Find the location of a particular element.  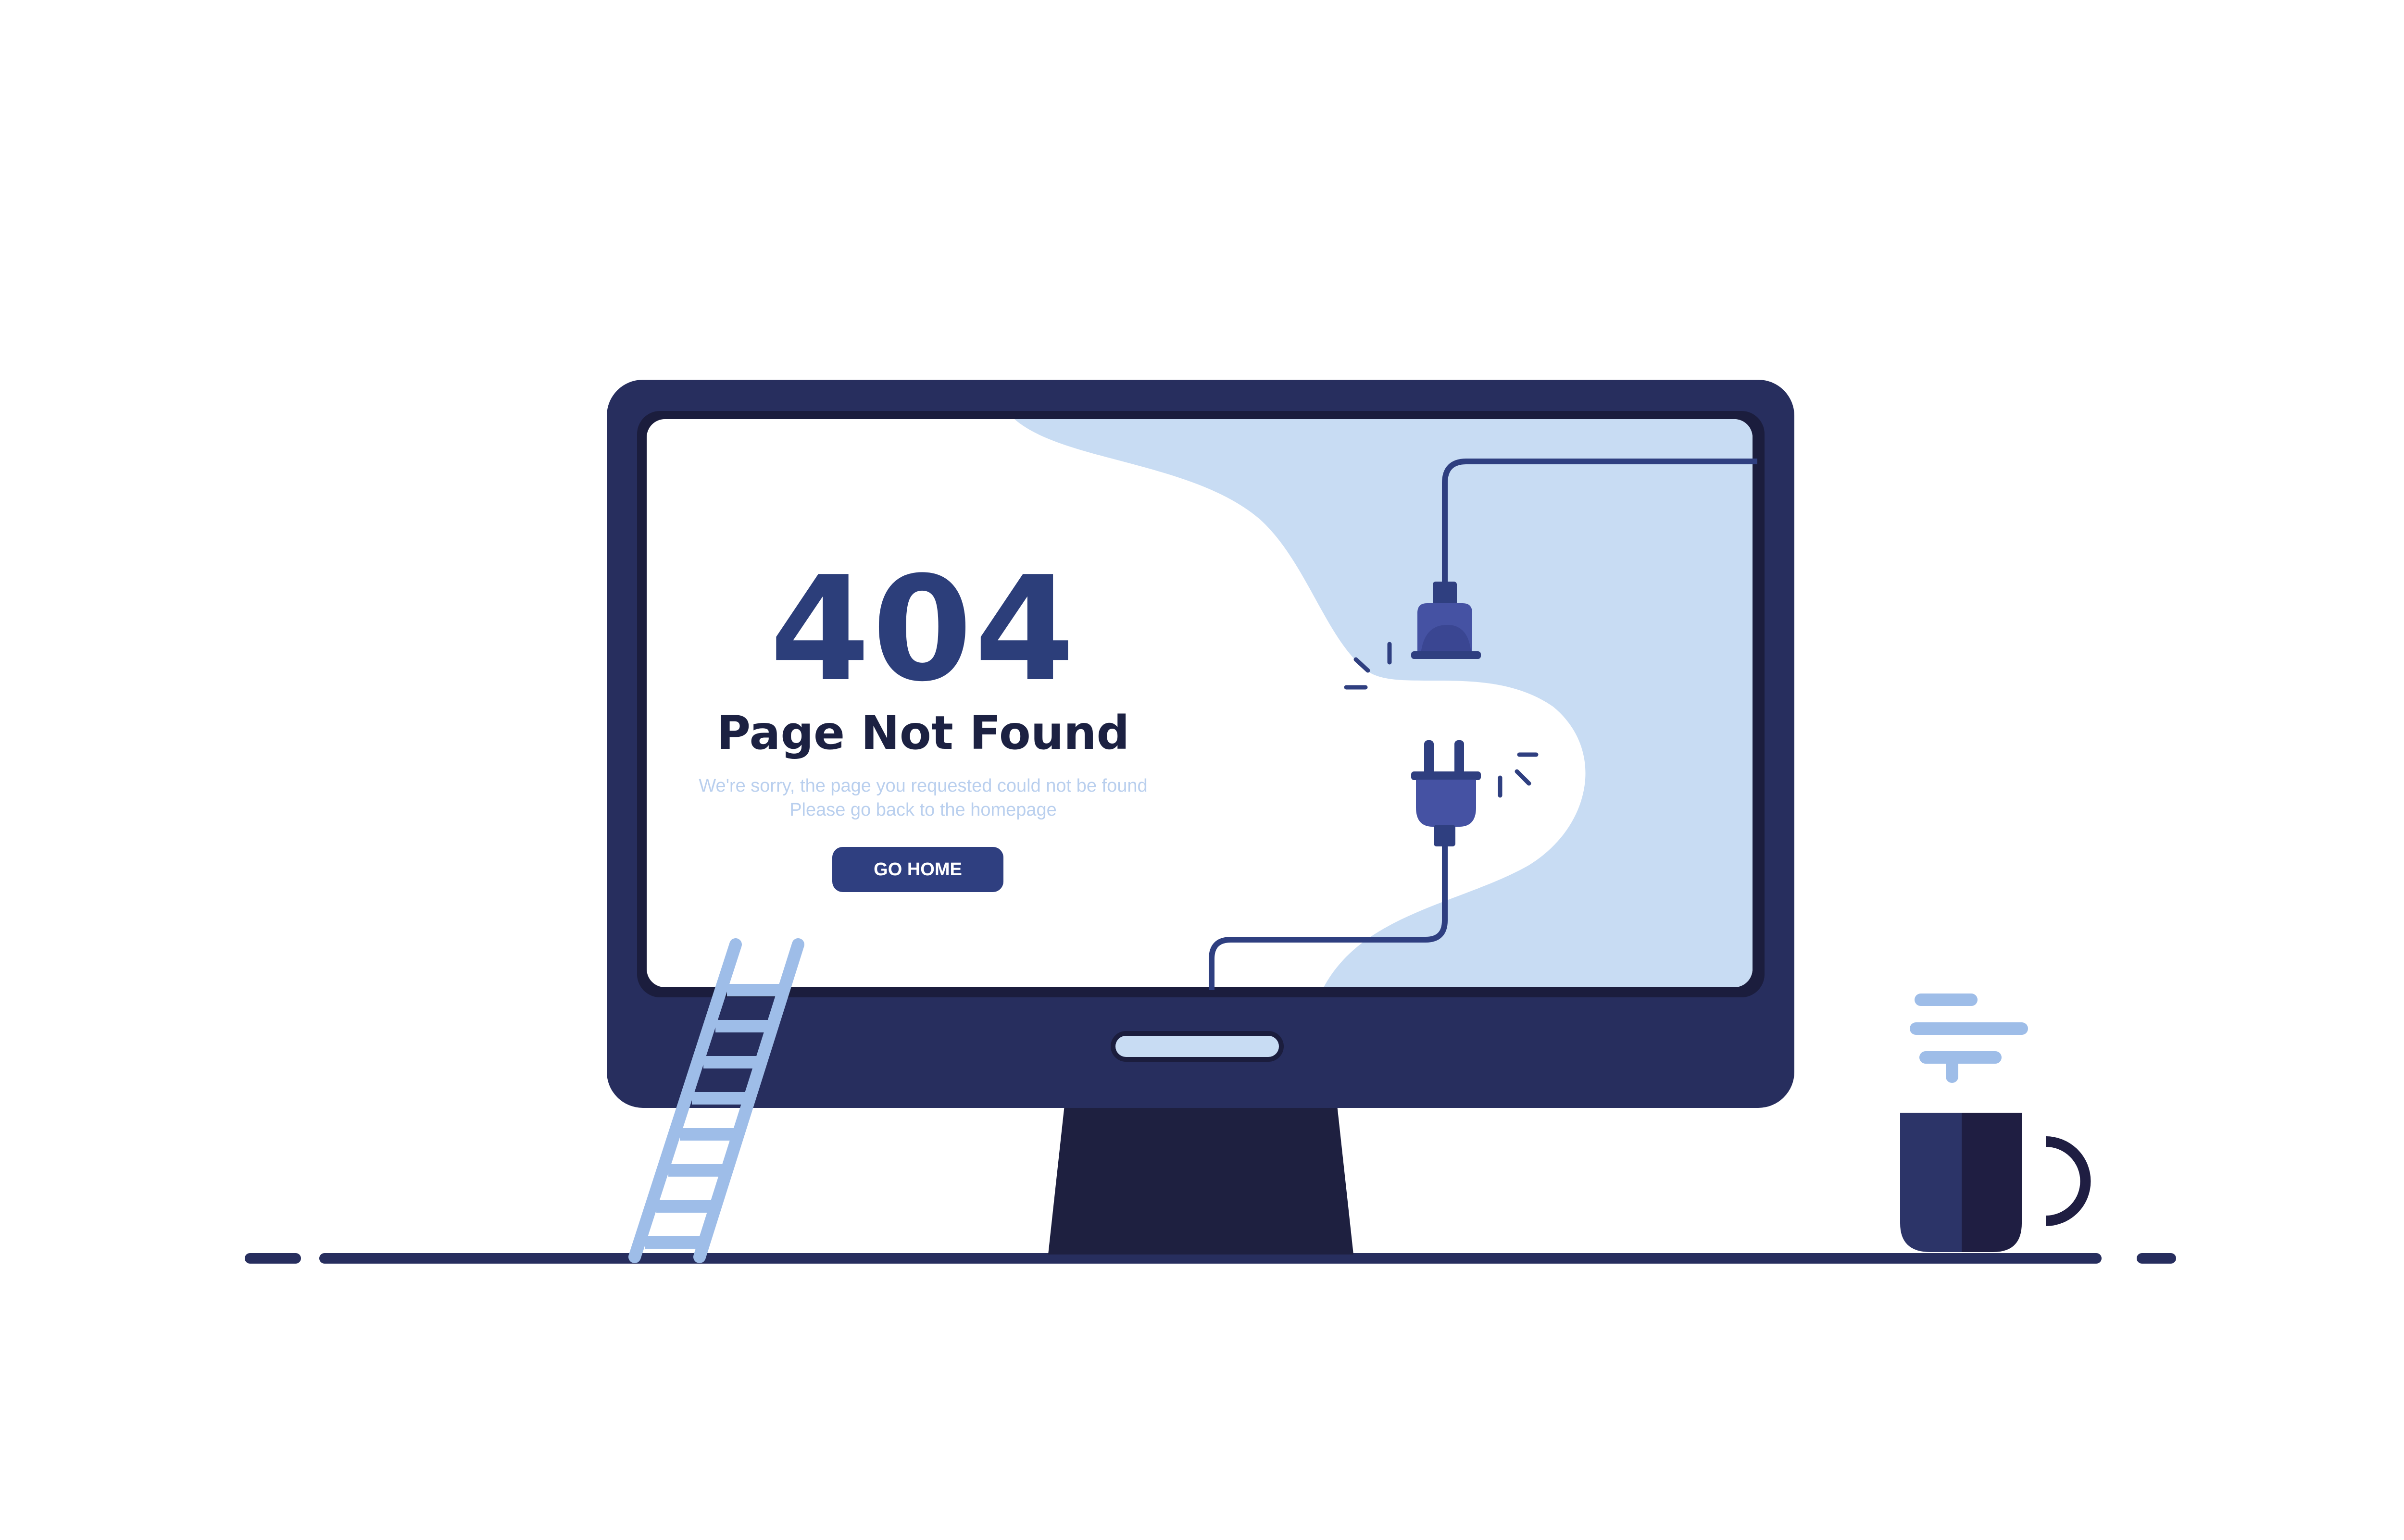

error-code: 404 is located at coordinates (923, 629).